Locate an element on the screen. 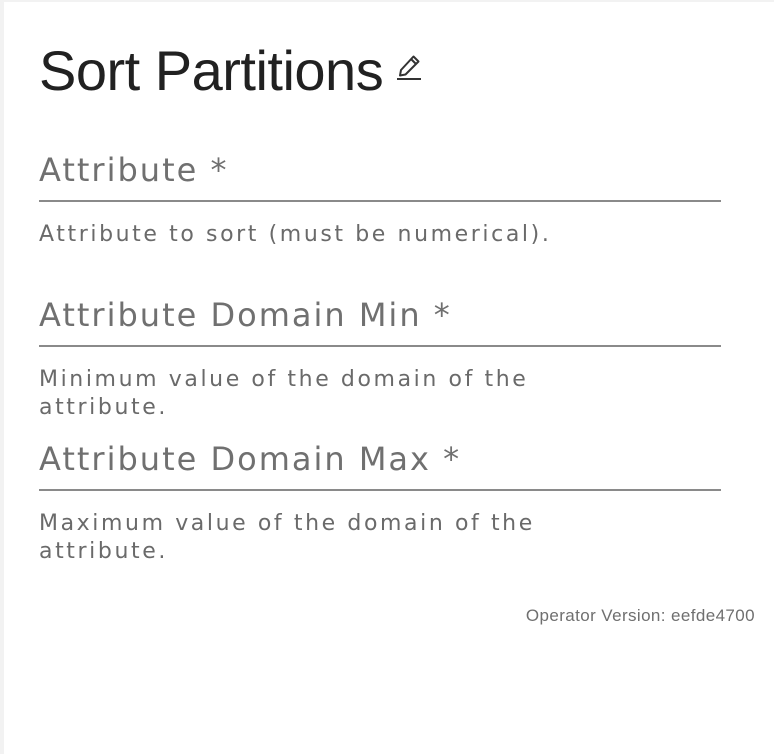  attribute-help-text: Attribute to sort (must be numerical). is located at coordinates (295, 234).